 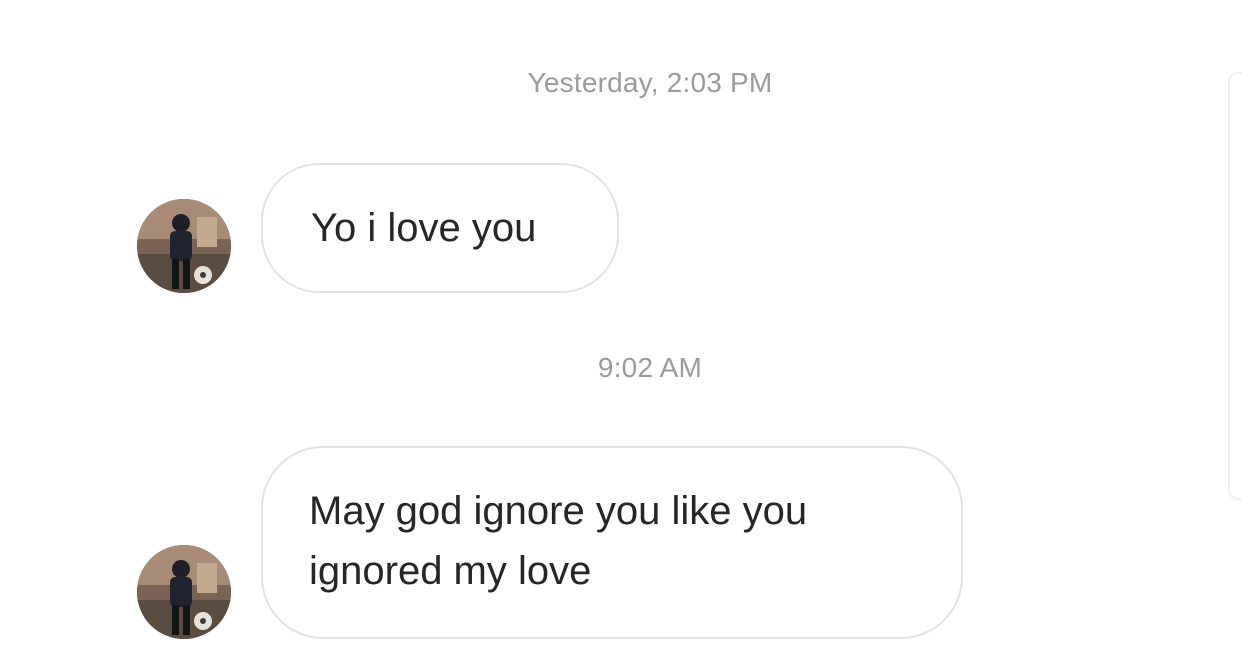 I want to click on message-text: Yo i love you, so click(x=424, y=228).